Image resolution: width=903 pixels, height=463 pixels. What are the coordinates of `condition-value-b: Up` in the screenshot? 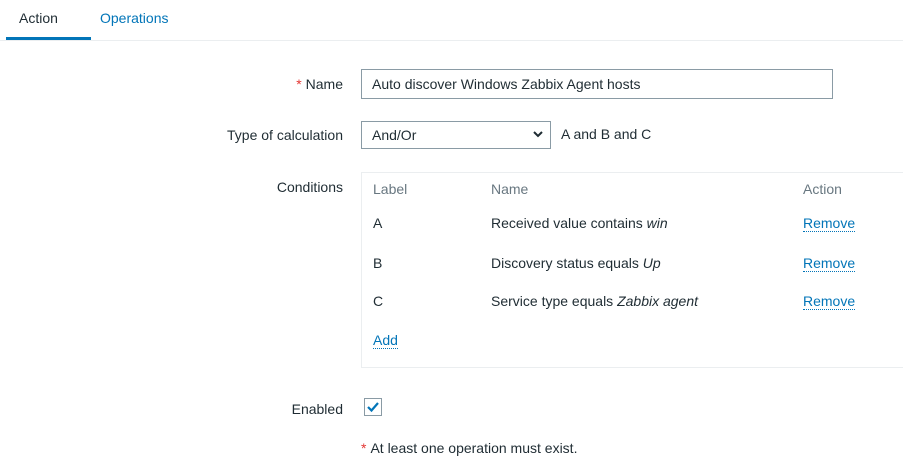 It's located at (651, 263).